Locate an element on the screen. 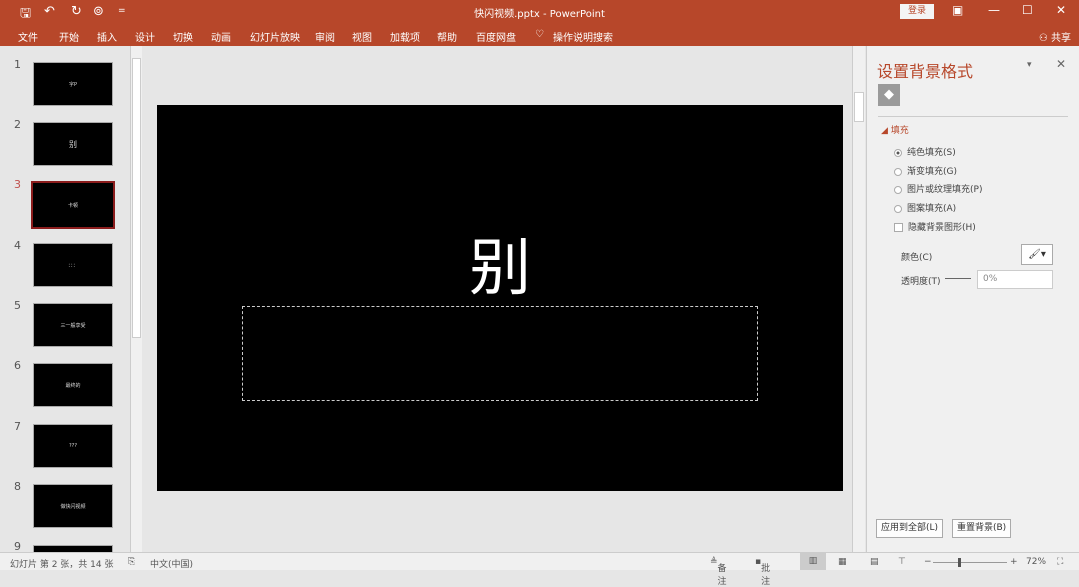 This screenshot has height=587, width=1079. slide-counter: 幻灯片 第 2 张，共 14 张 is located at coordinates (62, 565).